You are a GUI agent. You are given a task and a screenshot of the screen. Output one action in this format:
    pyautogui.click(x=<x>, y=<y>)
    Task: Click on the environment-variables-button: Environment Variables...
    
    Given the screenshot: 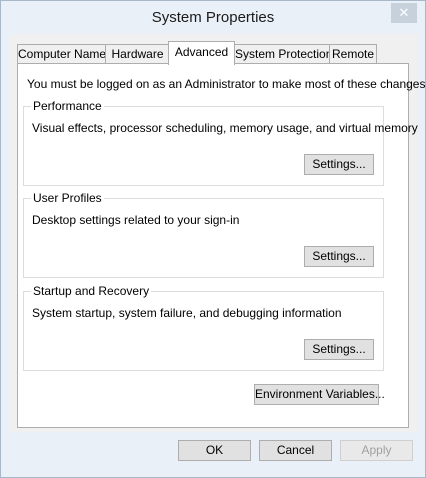 What is the action you would take?
    pyautogui.click(x=319, y=394)
    